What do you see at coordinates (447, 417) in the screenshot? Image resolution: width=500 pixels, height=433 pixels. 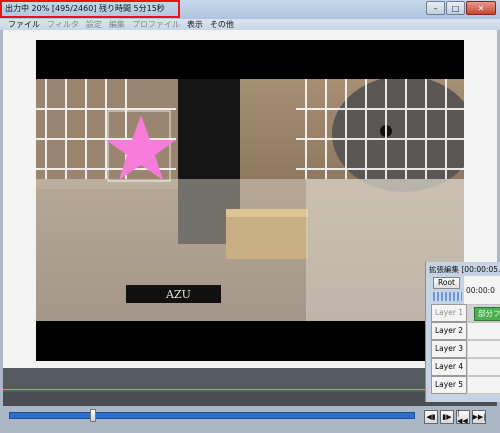 I see `next-frame-button: ▮▶` at bounding box center [447, 417].